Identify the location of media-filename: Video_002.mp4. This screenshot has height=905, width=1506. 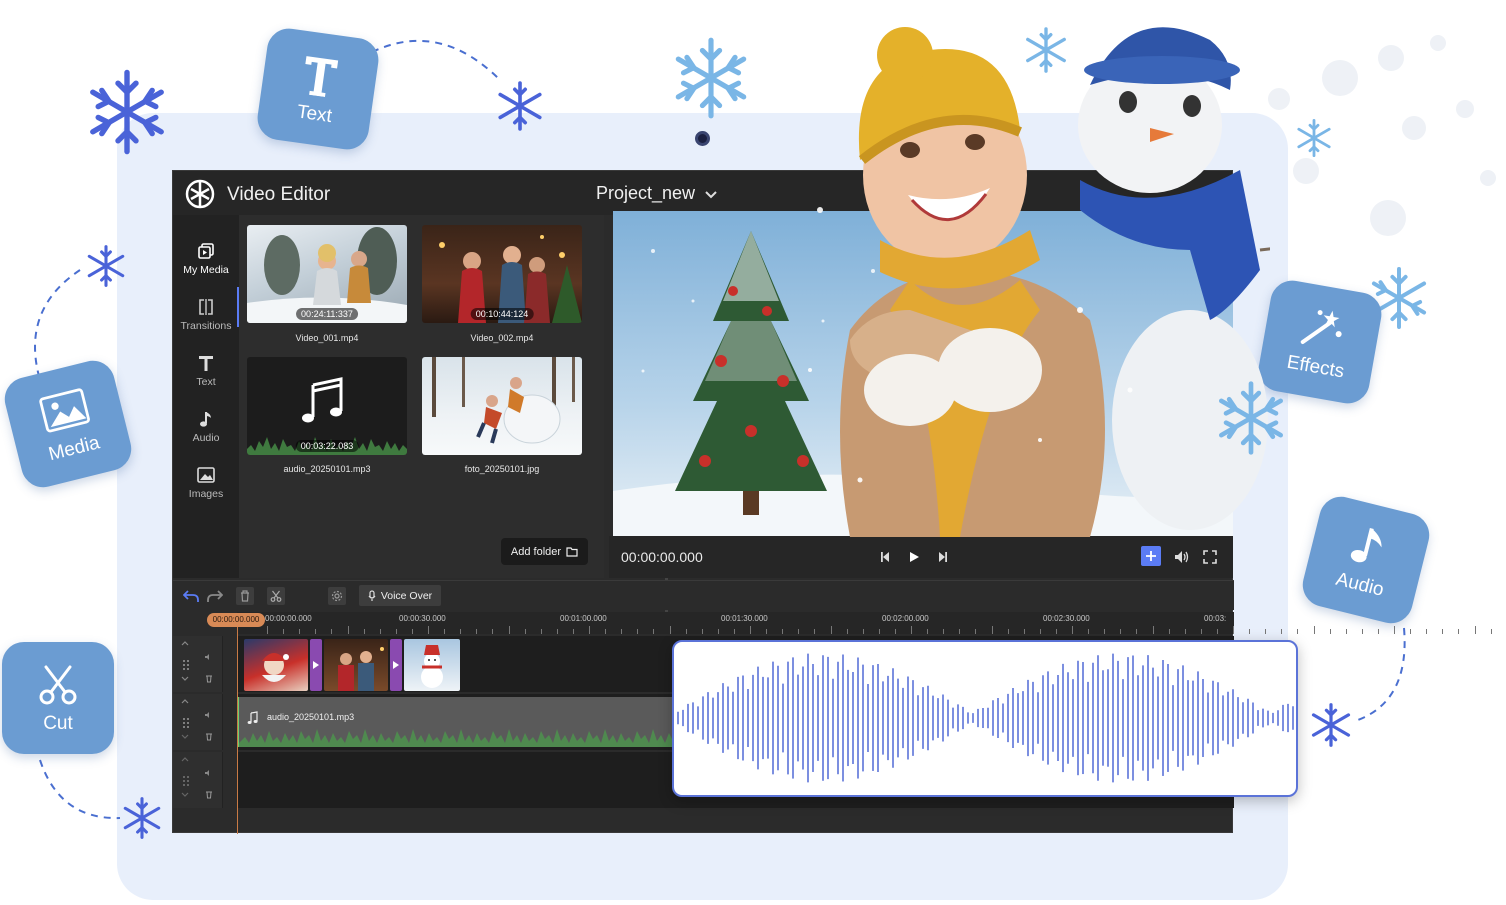
(502, 338).